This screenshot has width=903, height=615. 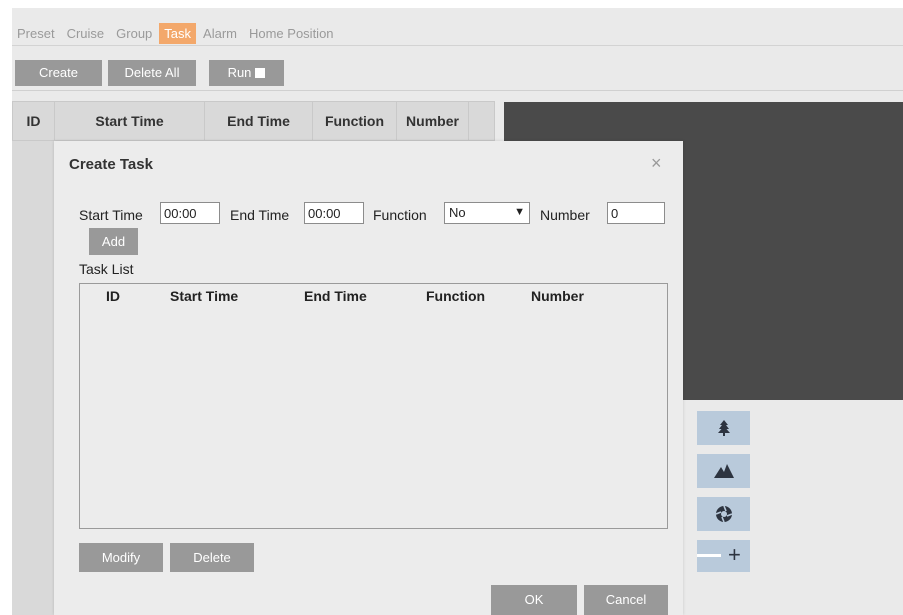 What do you see at coordinates (656, 163) in the screenshot?
I see `close-icon: ×` at bounding box center [656, 163].